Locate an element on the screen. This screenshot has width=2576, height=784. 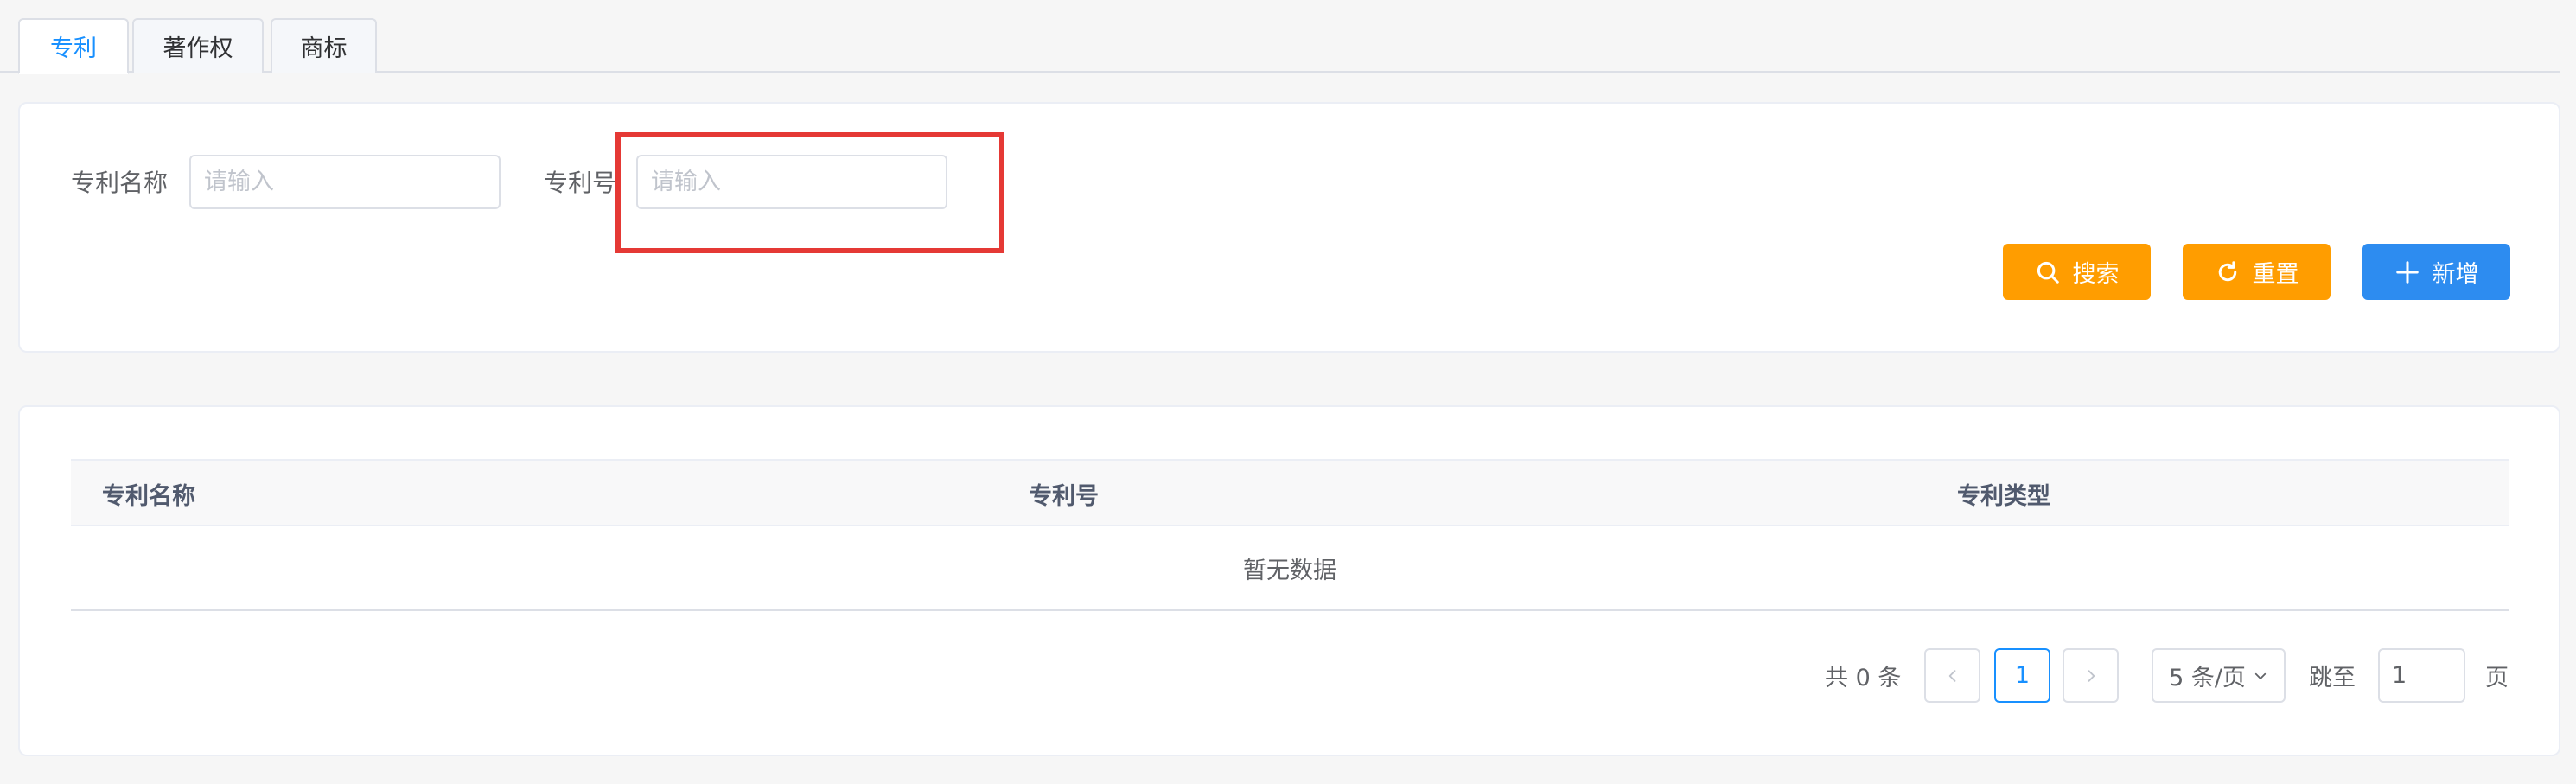
patent-name-label: 专利名称 is located at coordinates (120, 183).